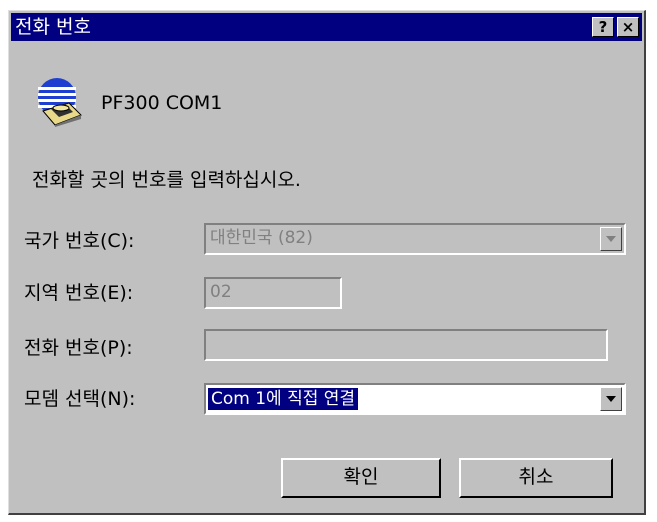  Describe the element at coordinates (415, 239) in the screenshot. I see `country-code-select: 대한민국 (82)` at that location.